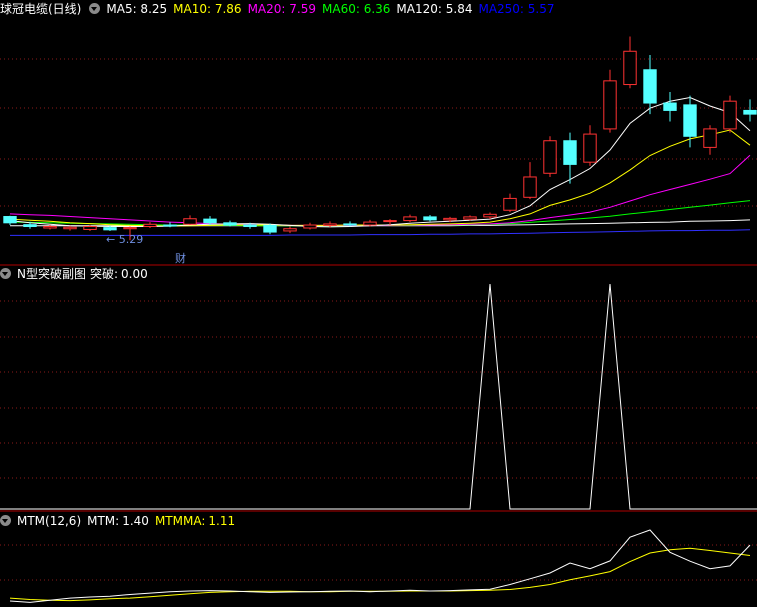 The image size is (757, 607). I want to click on ma60-line, so click(380, 213).